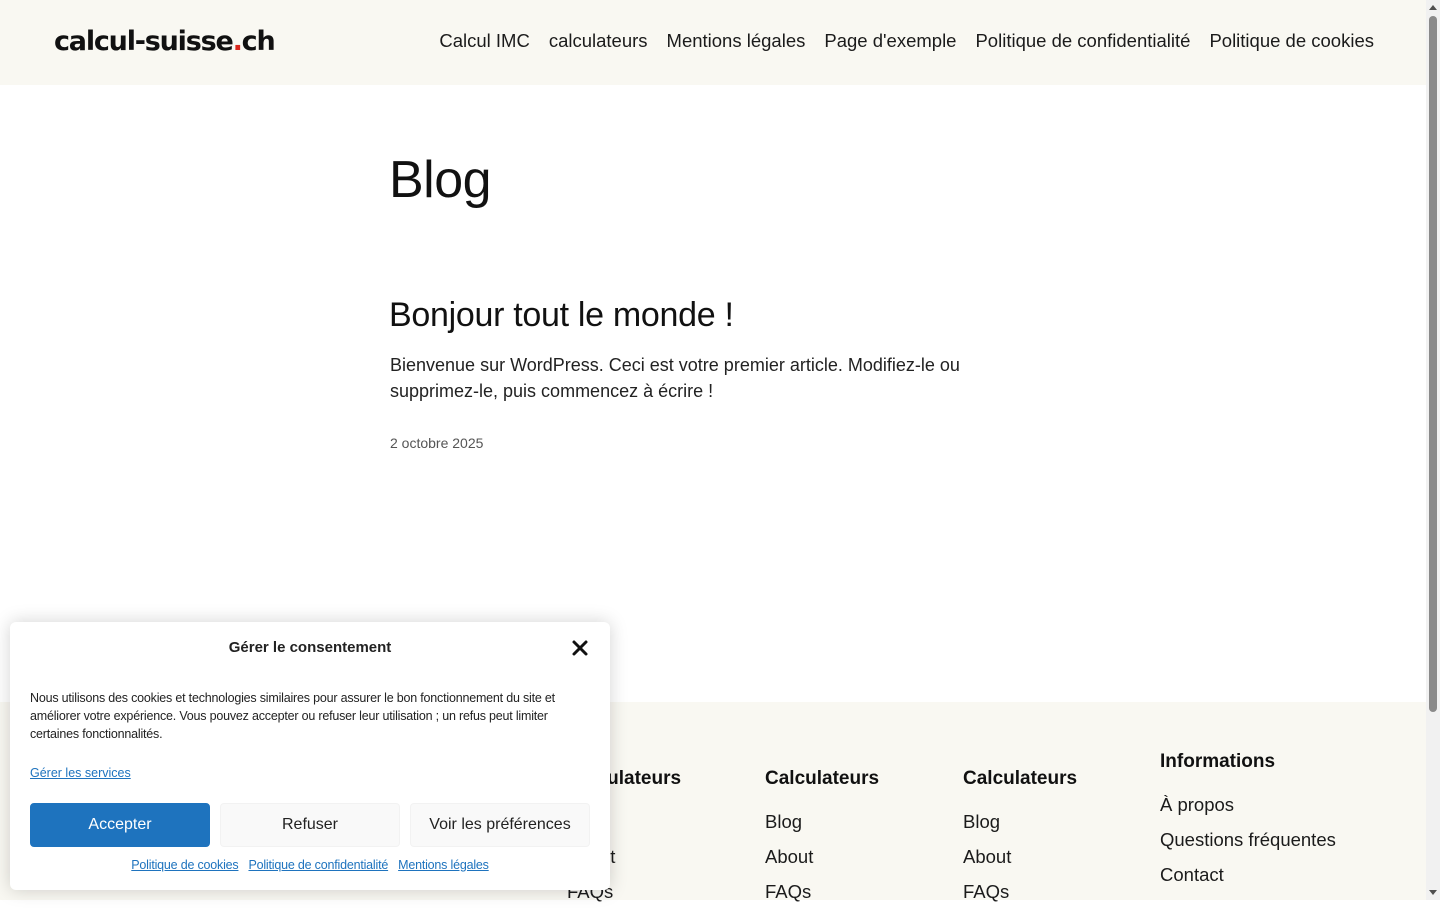  Describe the element at coordinates (1218, 761) in the screenshot. I see `footer-column-heading: Informations` at that location.